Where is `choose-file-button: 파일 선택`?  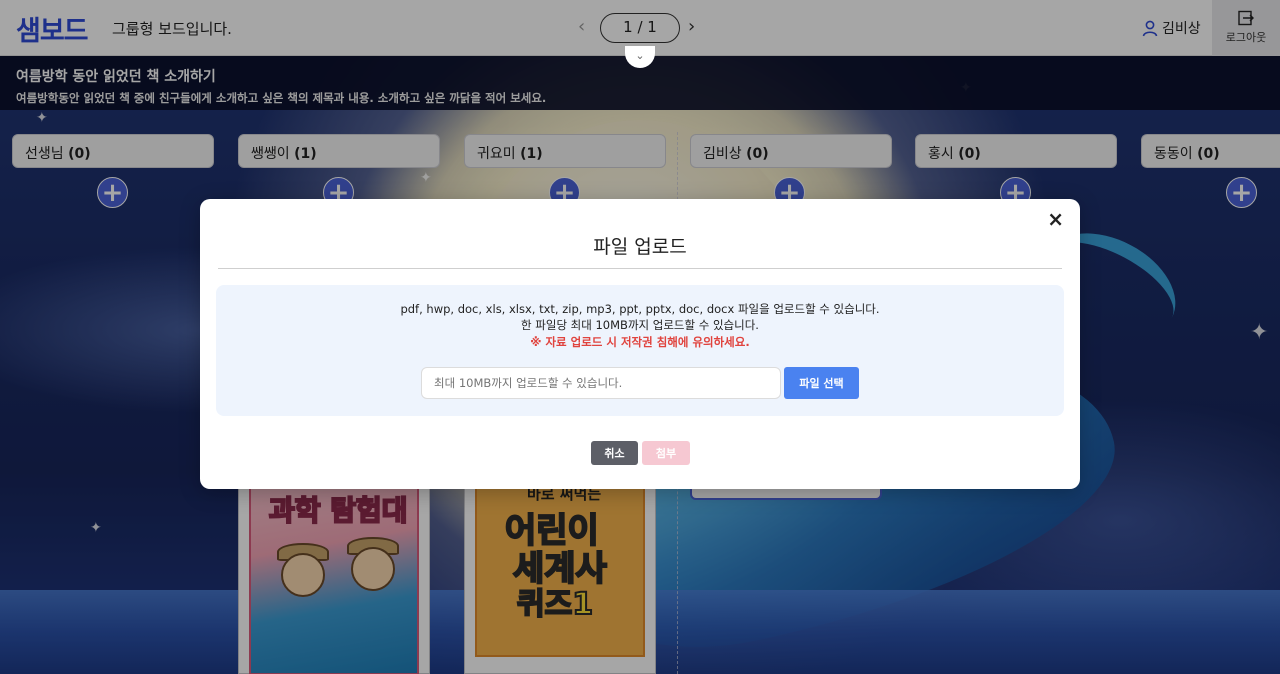
choose-file-button: 파일 선택 is located at coordinates (821, 383).